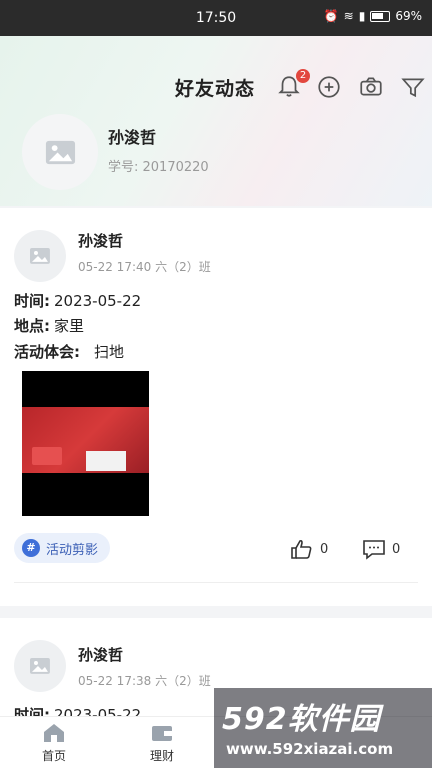  What do you see at coordinates (72, 550) in the screenshot?
I see `topic-label: 活动剪影` at bounding box center [72, 550].